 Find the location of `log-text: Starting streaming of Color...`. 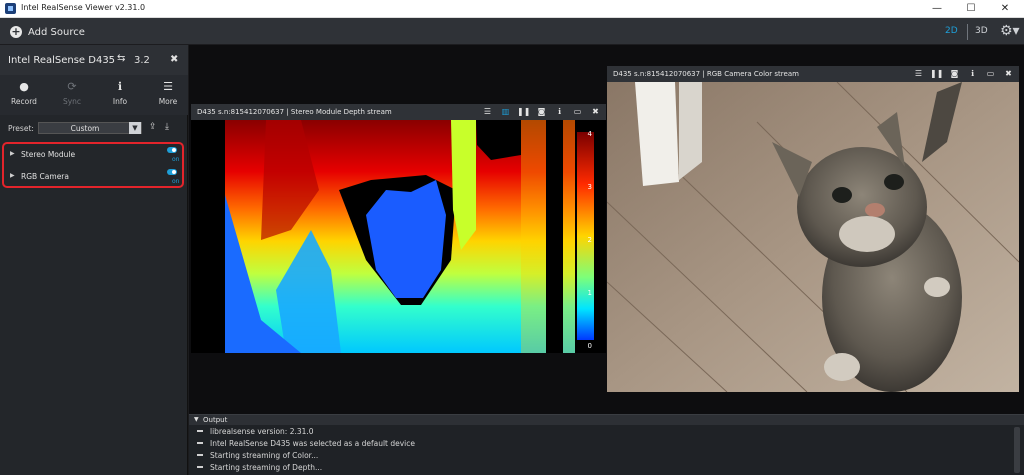

log-text: Starting streaming of Color... is located at coordinates (264, 455).